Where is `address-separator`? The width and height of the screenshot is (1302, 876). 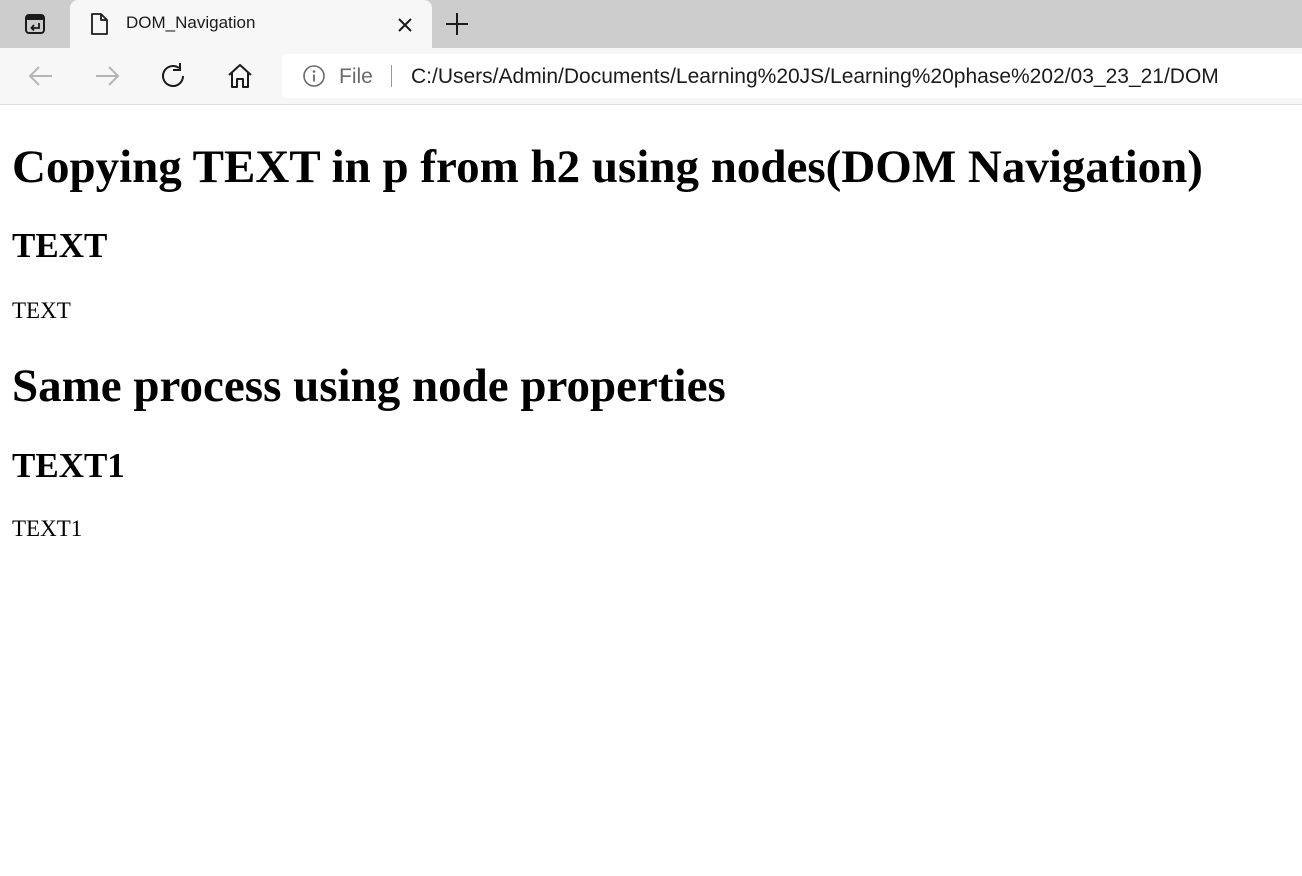
address-separator is located at coordinates (391, 76).